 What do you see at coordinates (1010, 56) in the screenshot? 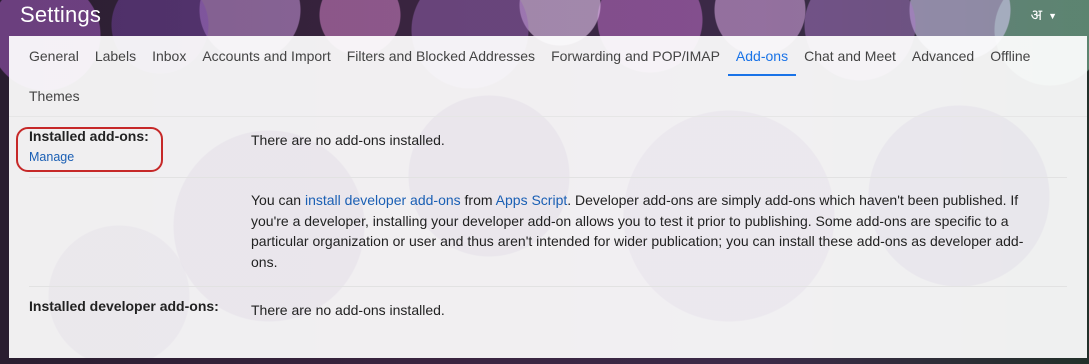
I see `tab-offline: Offline` at bounding box center [1010, 56].